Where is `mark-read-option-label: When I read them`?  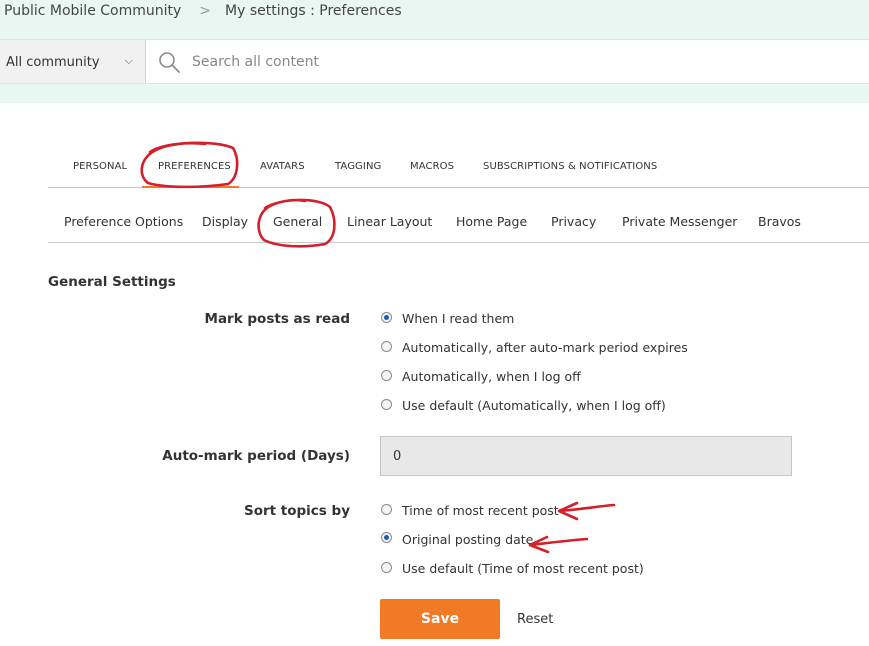 mark-read-option-label: When I read them is located at coordinates (458, 318).